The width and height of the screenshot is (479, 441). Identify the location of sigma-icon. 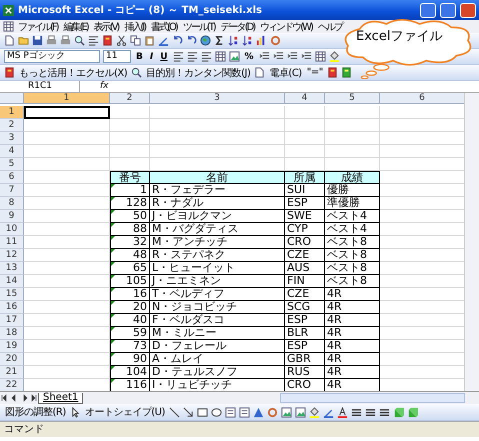
(219, 40).